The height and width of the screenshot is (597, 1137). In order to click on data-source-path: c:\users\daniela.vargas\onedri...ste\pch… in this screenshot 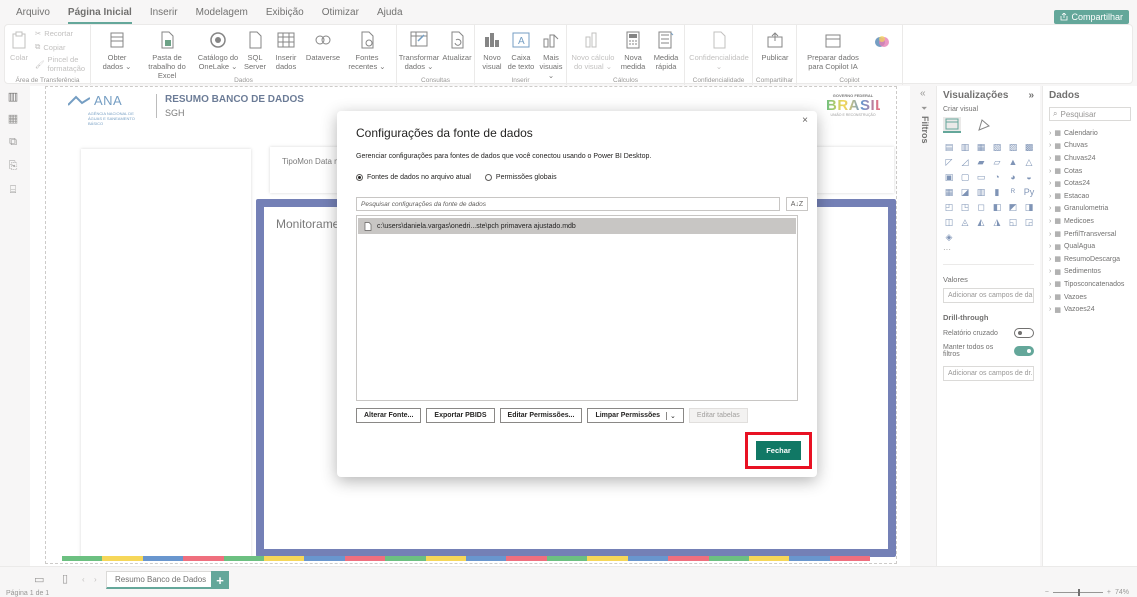, I will do `click(476, 226)`.